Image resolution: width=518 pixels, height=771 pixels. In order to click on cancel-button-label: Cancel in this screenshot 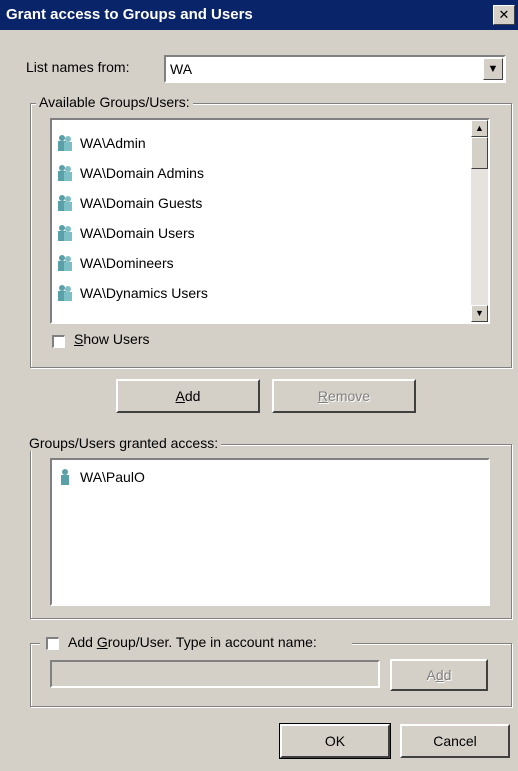, I will do `click(455, 741)`.